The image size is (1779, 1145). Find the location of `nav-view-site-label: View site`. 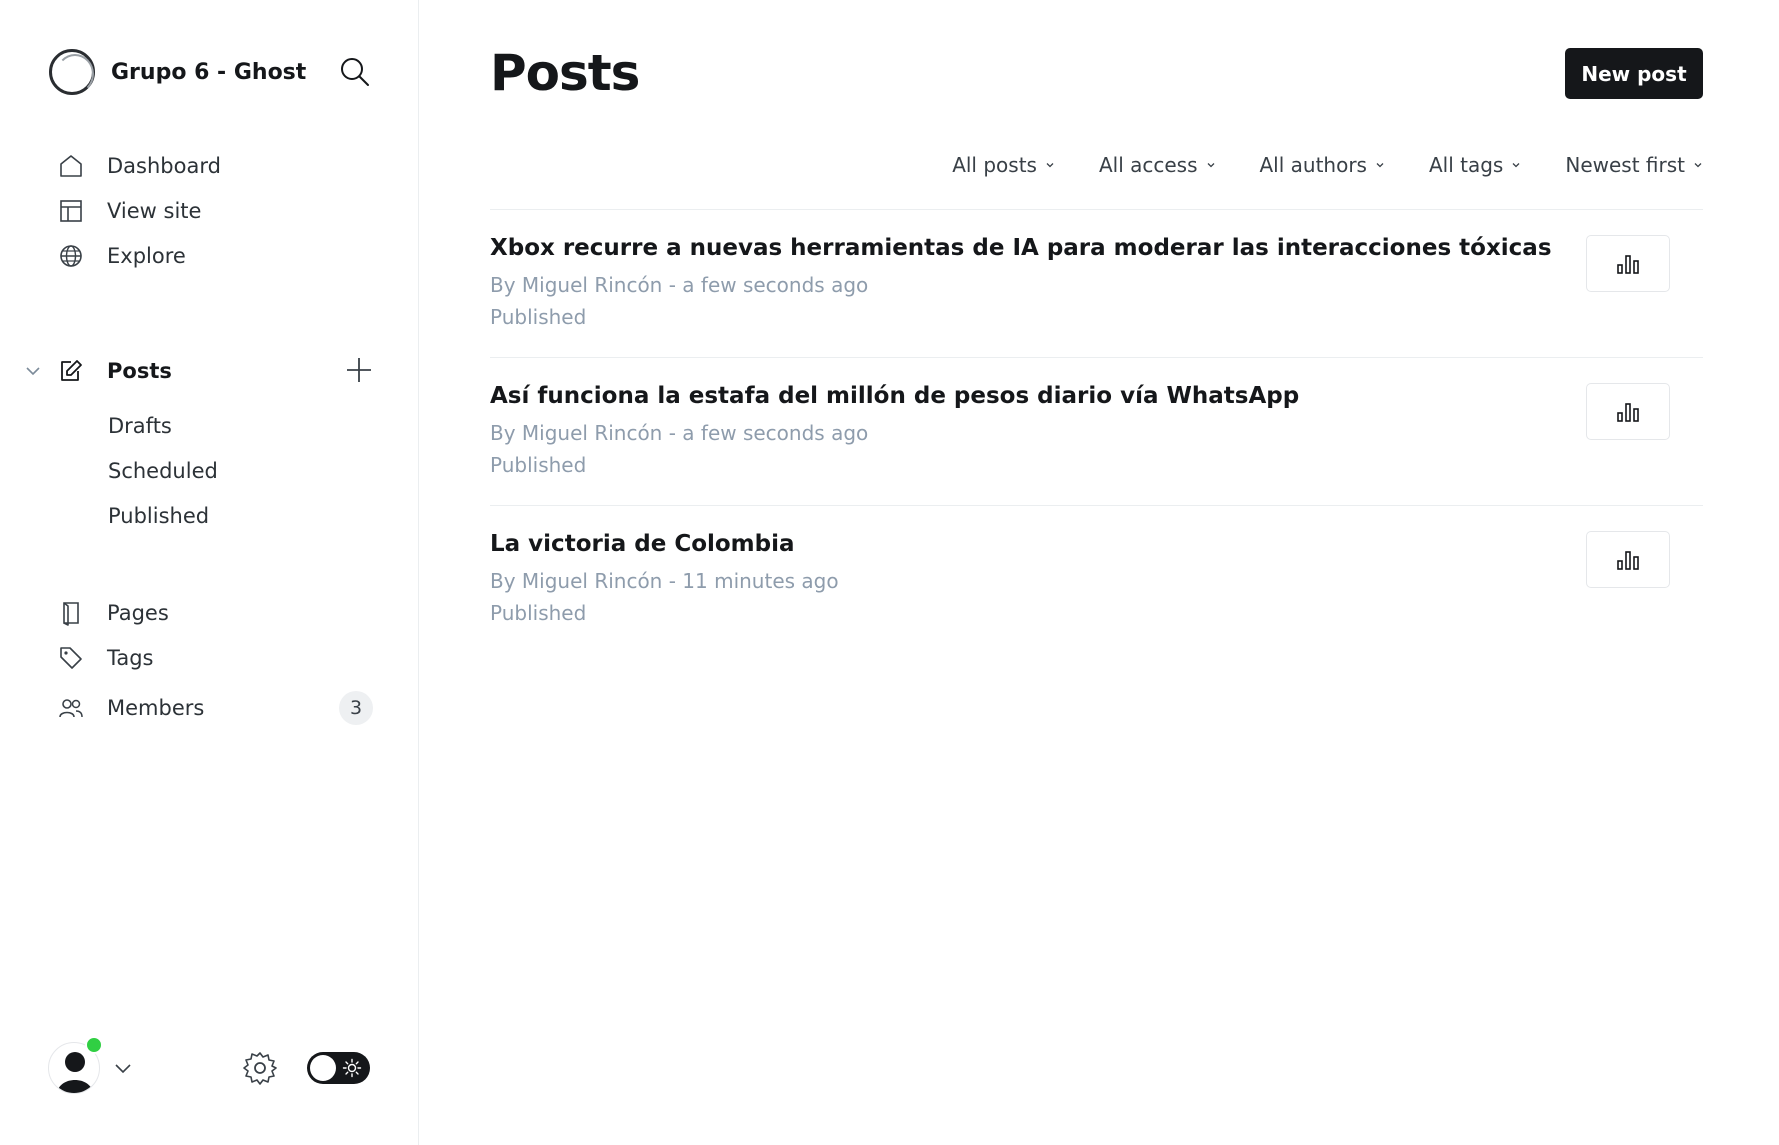

nav-view-site-label: View site is located at coordinates (154, 211).